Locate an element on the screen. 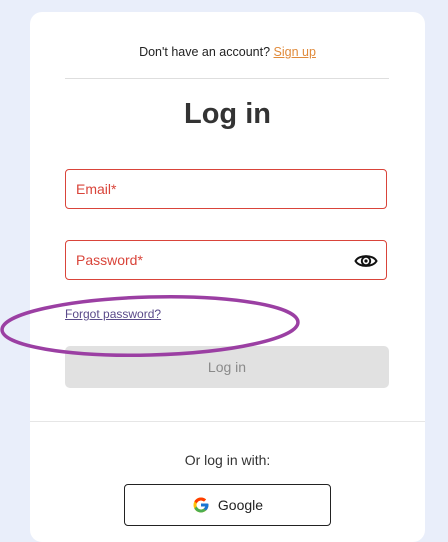  password-field: Password* is located at coordinates (226, 260).